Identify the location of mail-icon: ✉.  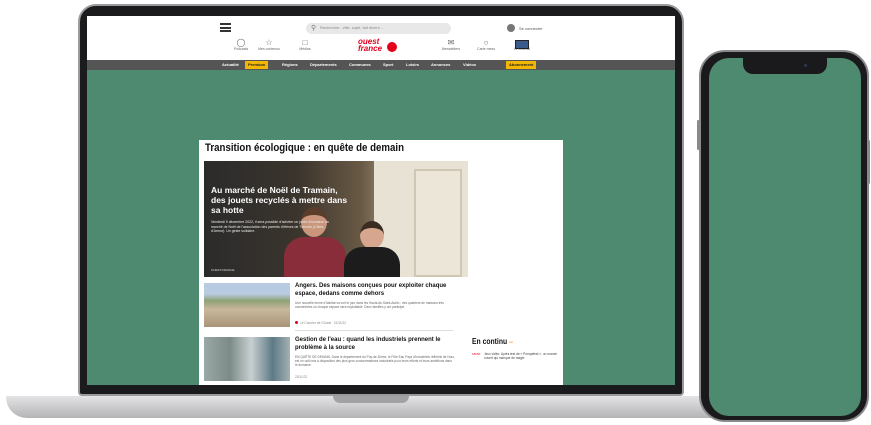
(451, 42).